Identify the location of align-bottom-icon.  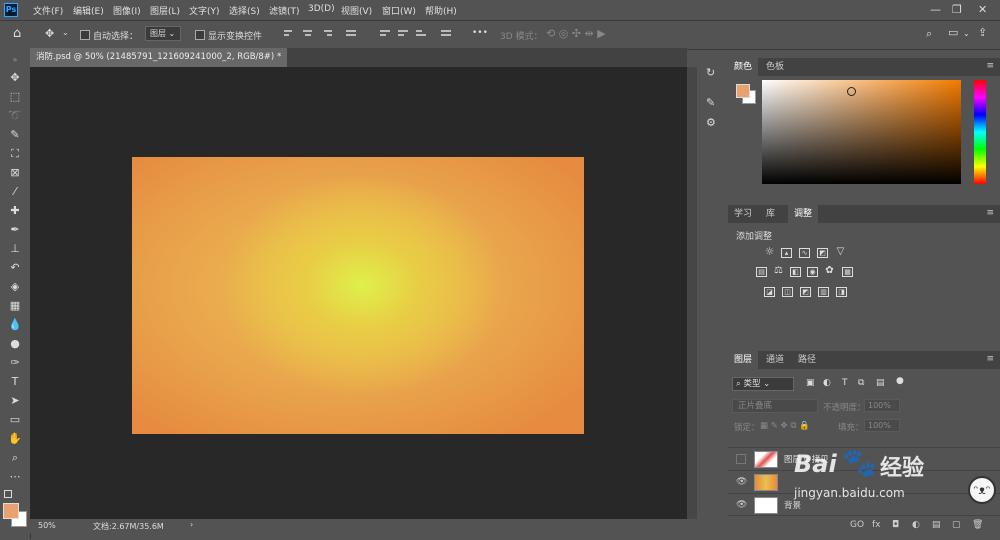
(421, 34).